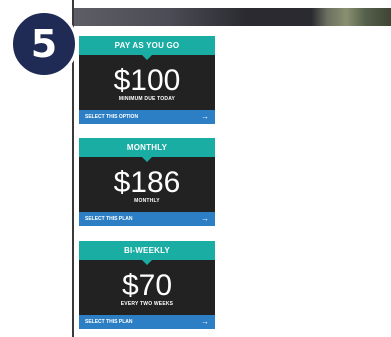  I want to click on step-number-badge: 5, so click(44, 44).